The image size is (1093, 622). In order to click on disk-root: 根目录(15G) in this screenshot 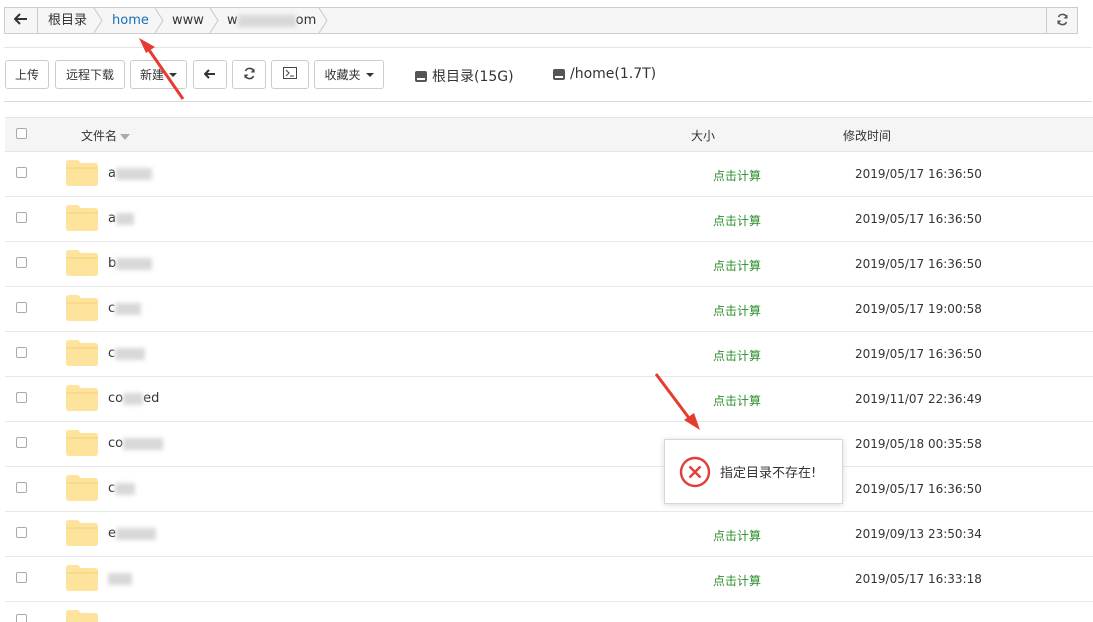, I will do `click(464, 76)`.